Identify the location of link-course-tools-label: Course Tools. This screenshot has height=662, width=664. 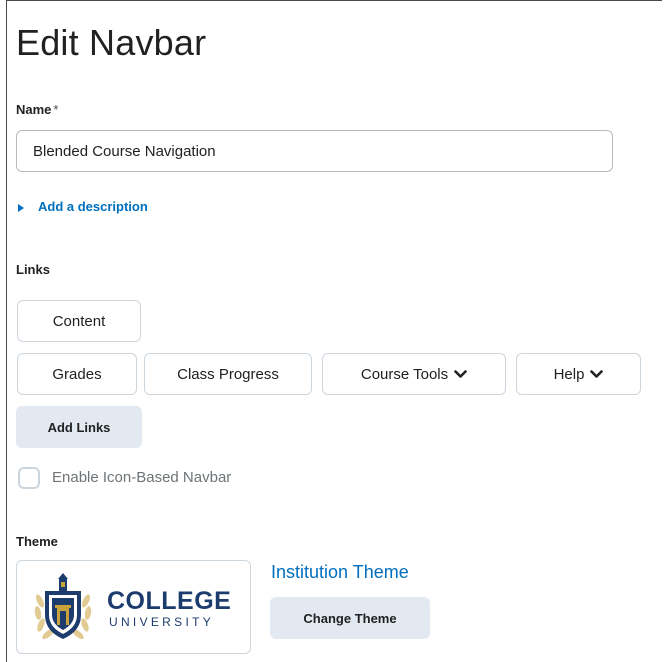
(404, 374).